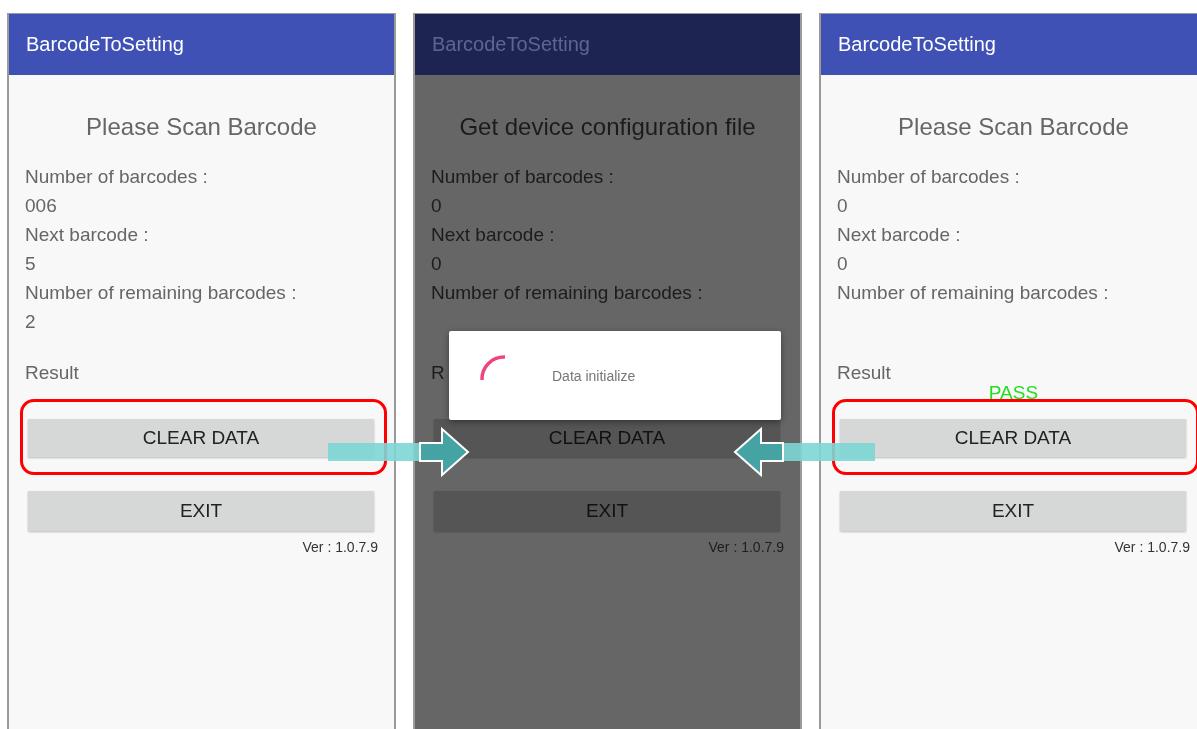 The width and height of the screenshot is (1197, 729). Describe the element at coordinates (493, 367) in the screenshot. I see `spinner-icon` at that location.